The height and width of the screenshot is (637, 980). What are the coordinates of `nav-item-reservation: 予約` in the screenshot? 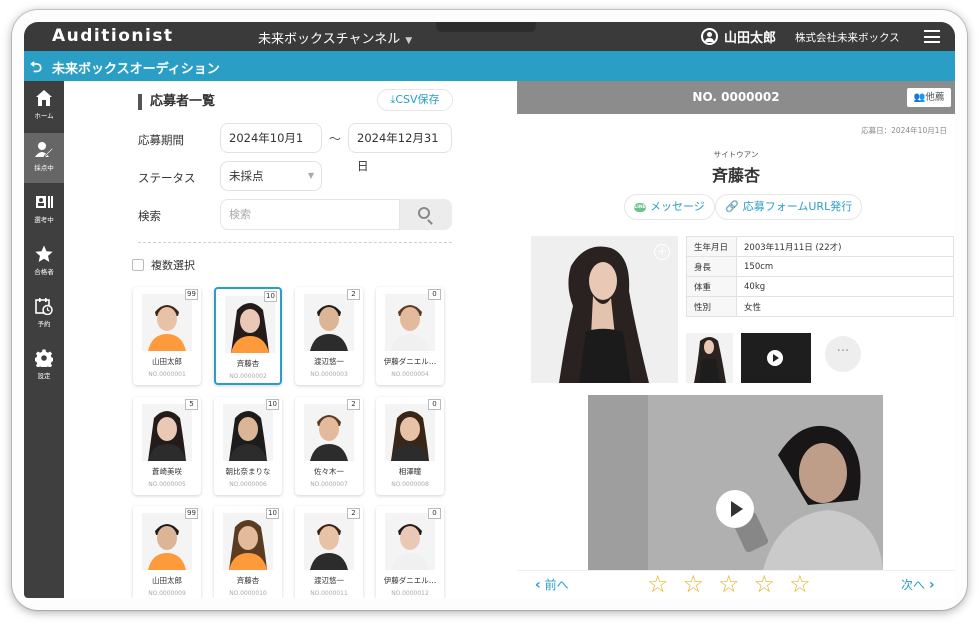 It's located at (44, 314).